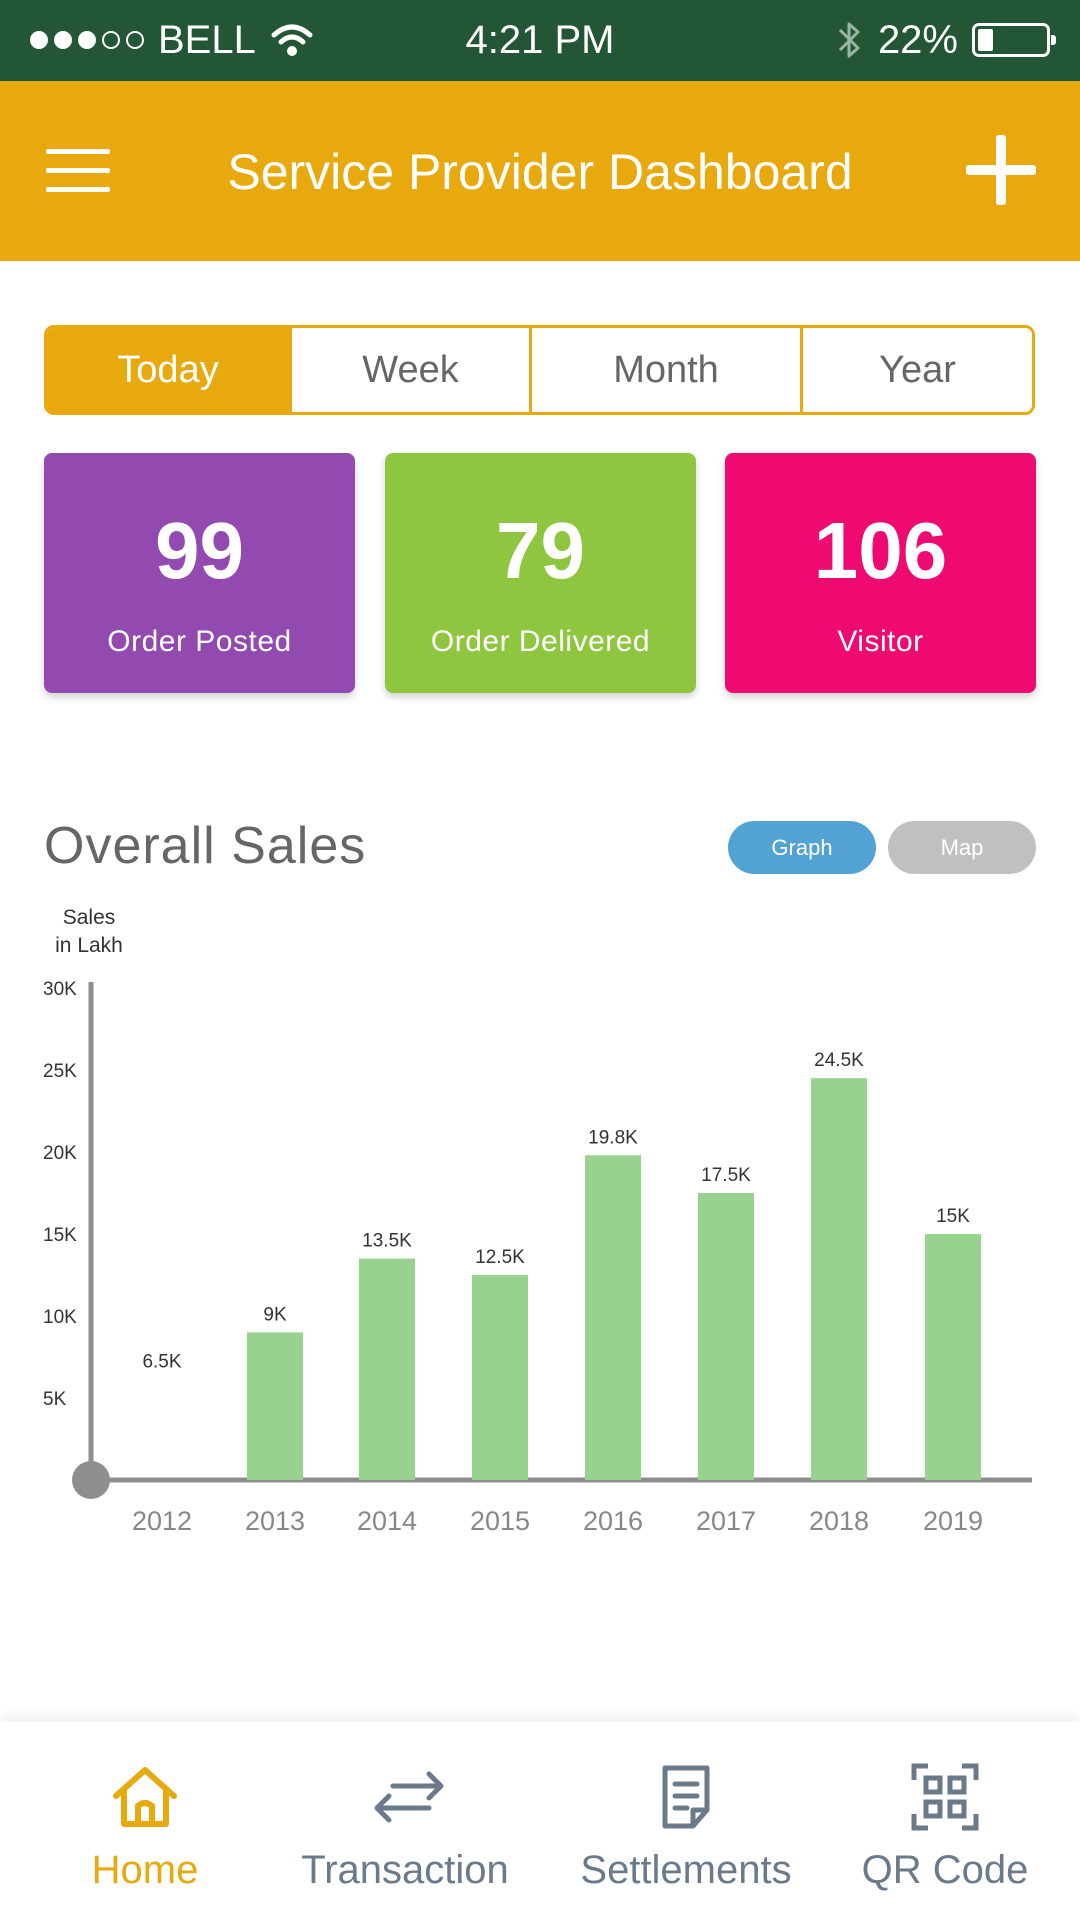  I want to click on y-axis-label: in Lakh, so click(89, 945).